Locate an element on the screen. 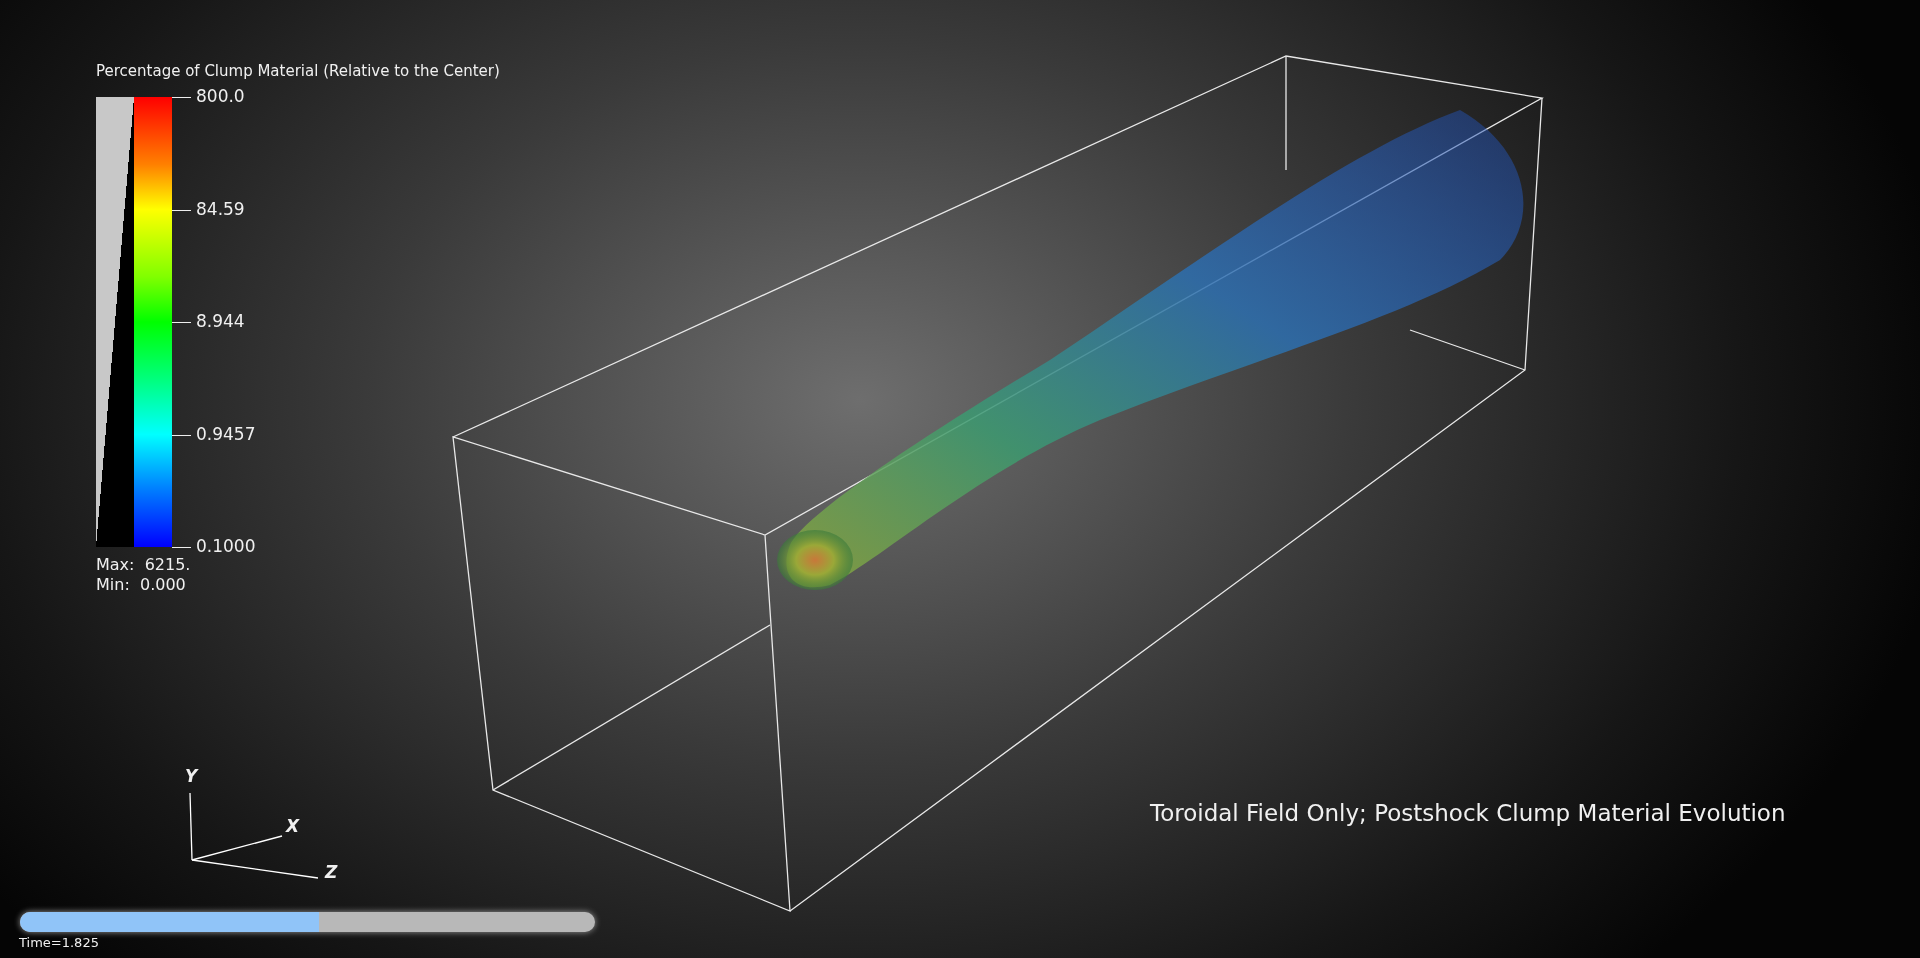  axis-label: X is located at coordinates (293, 826).